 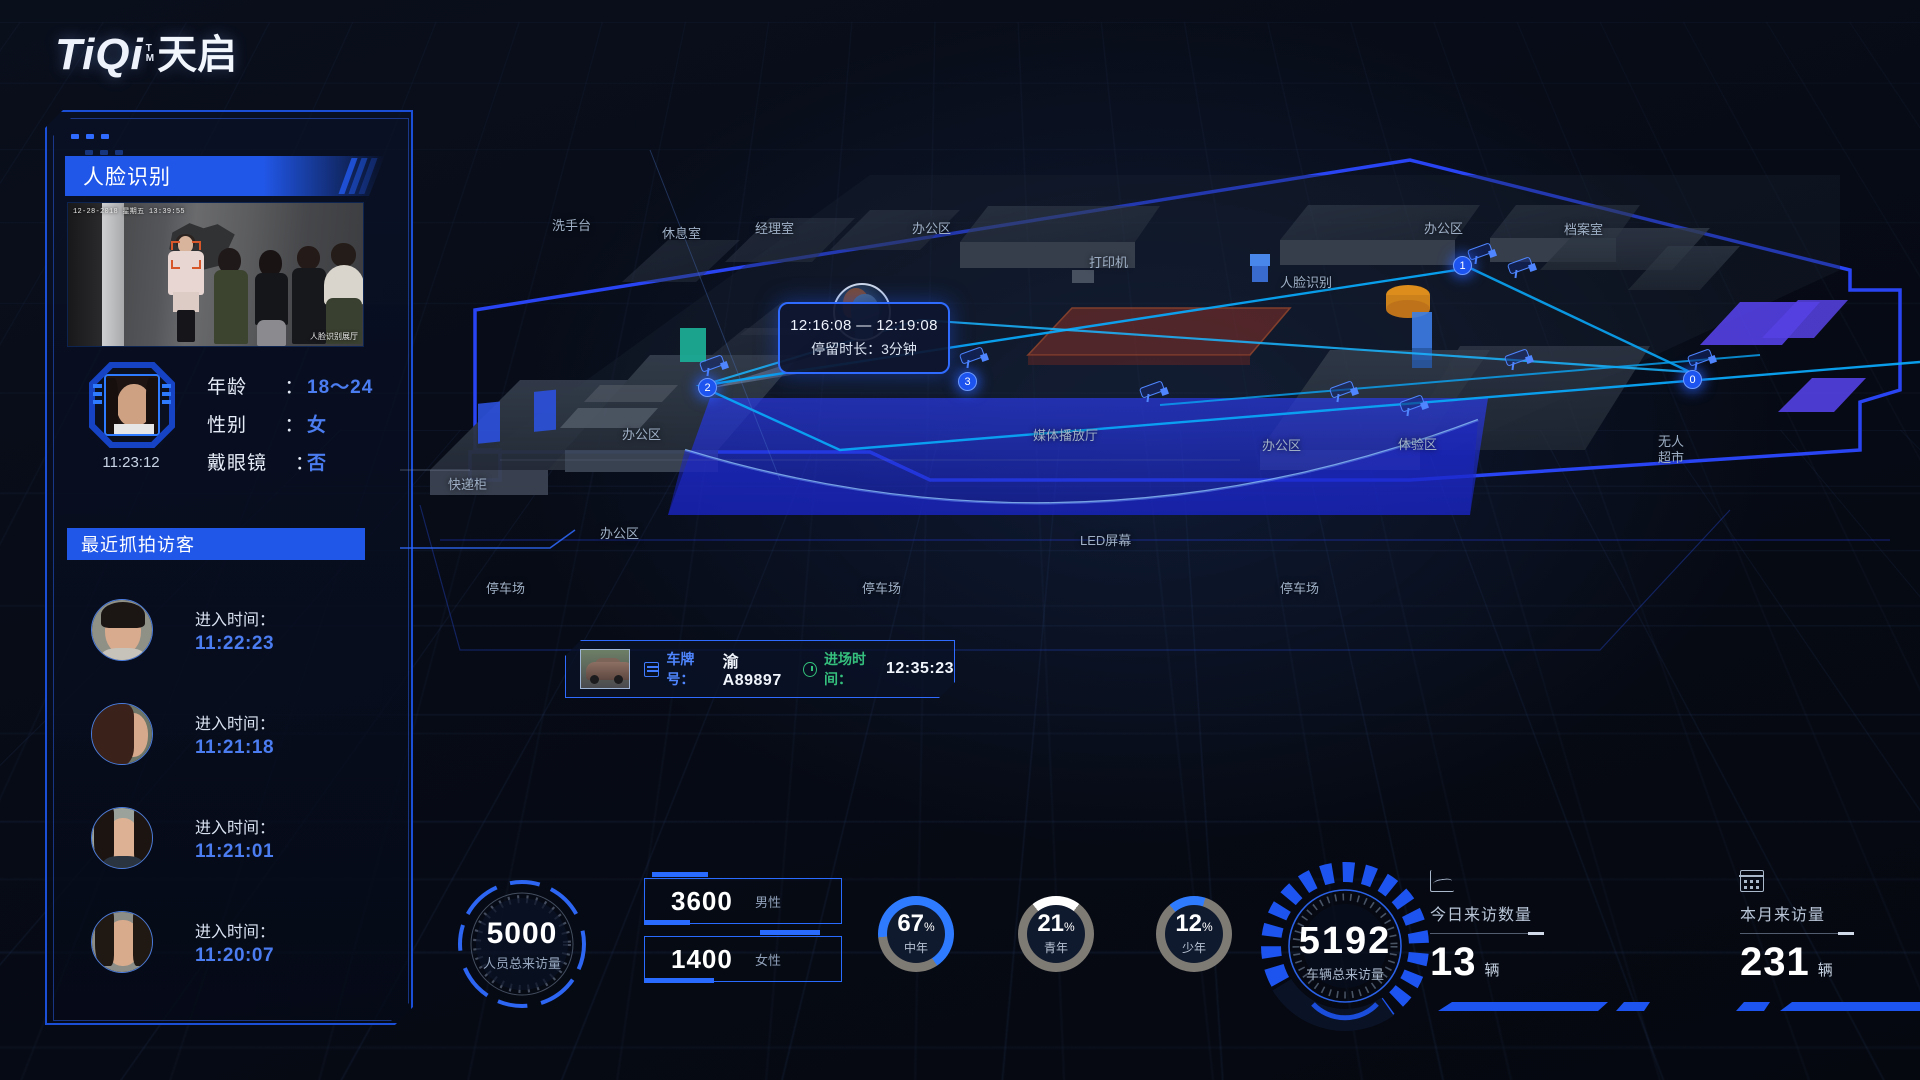 I want to click on today-visits-caption: 今日来访数量, so click(x=1481, y=915).